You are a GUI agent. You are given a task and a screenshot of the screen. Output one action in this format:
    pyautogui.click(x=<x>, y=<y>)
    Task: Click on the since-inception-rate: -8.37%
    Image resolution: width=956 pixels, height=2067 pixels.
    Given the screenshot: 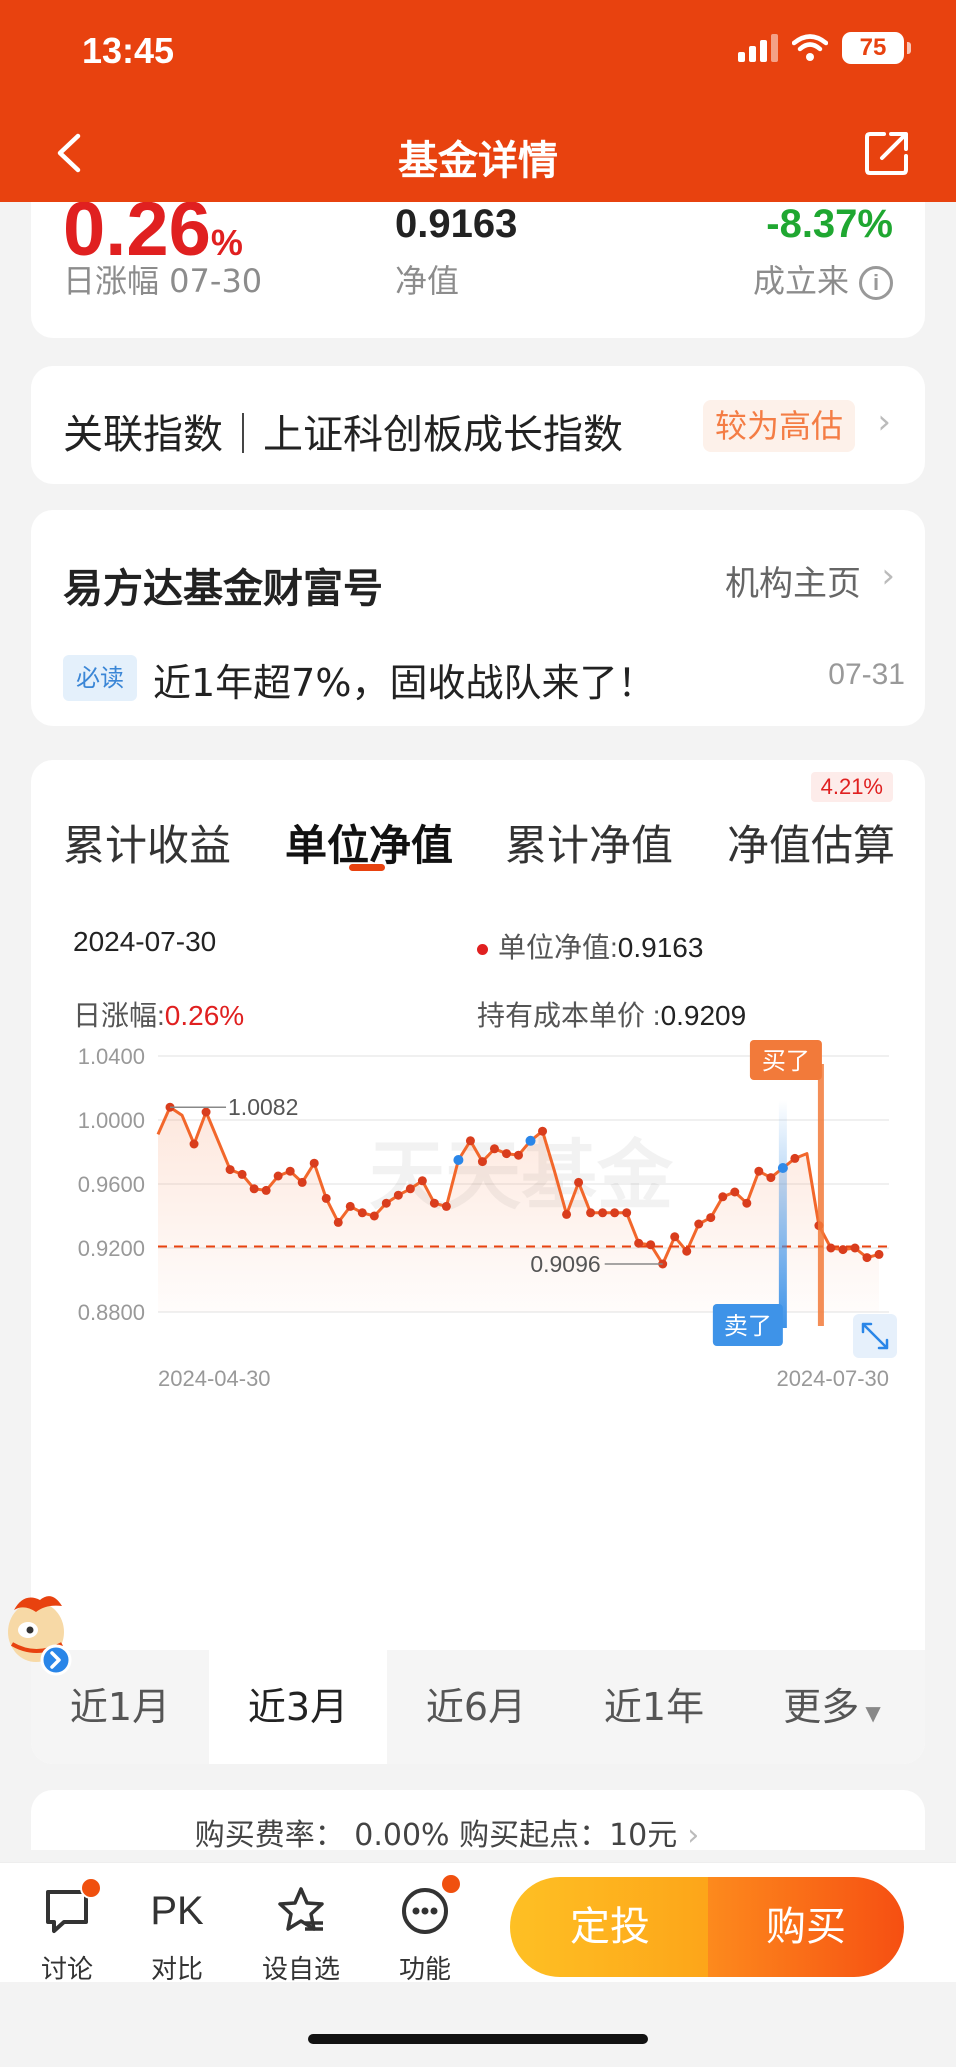 What is the action you would take?
    pyautogui.click(x=829, y=224)
    